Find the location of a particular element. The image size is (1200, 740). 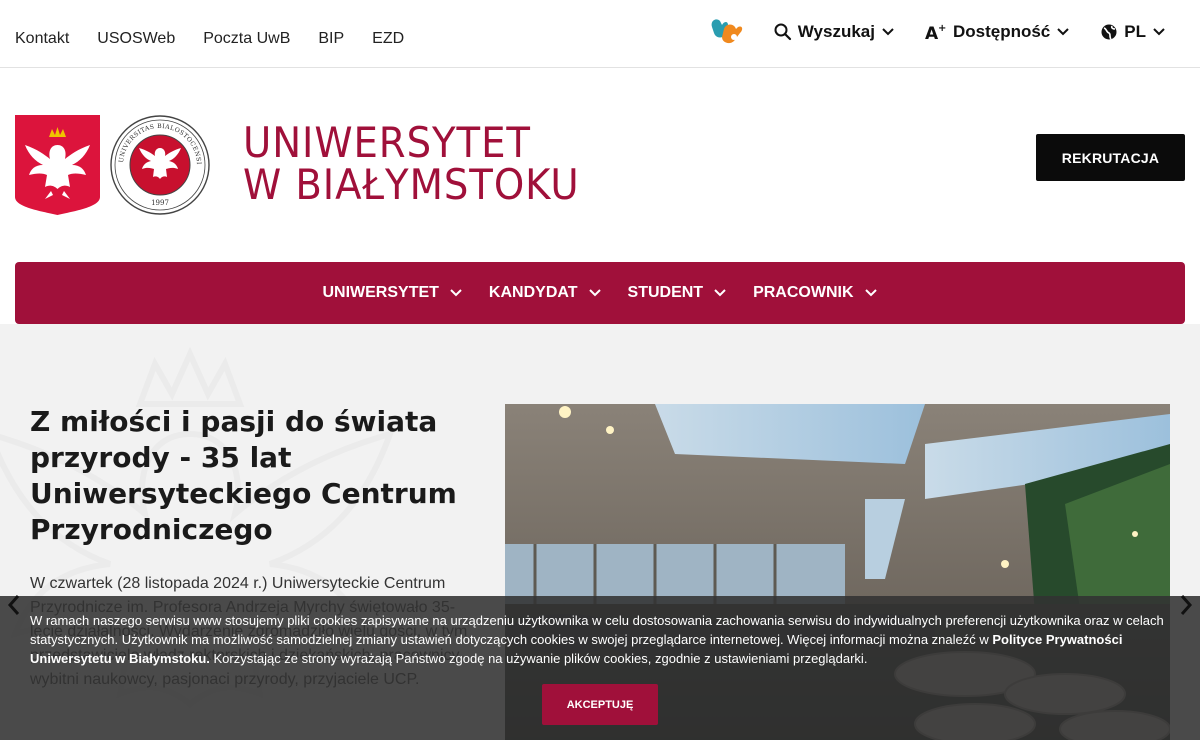

link-ezd: EZD is located at coordinates (388, 39).